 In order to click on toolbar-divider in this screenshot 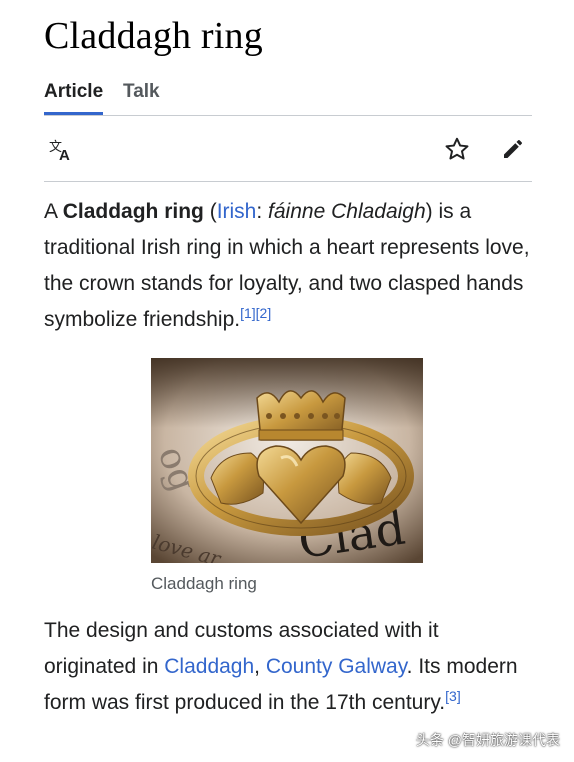, I will do `click(288, 181)`.